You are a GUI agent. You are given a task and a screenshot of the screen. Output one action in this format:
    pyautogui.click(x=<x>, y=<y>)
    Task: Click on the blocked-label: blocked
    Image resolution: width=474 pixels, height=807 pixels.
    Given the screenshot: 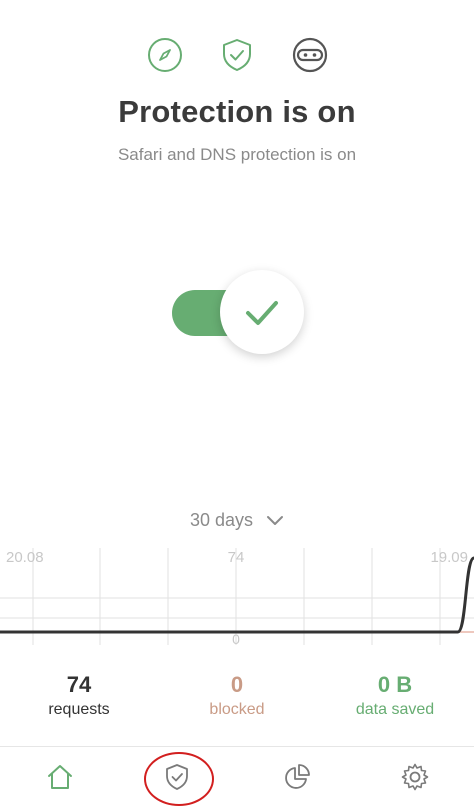 What is the action you would take?
    pyautogui.click(x=237, y=709)
    